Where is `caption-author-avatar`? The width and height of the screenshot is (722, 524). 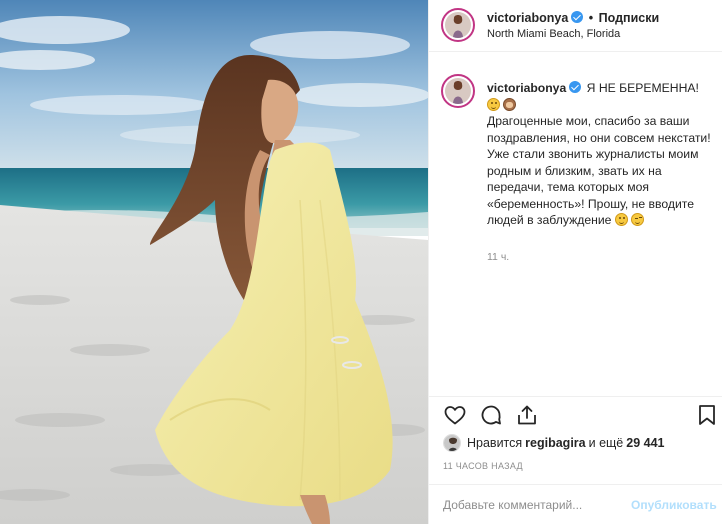 caption-author-avatar is located at coordinates (458, 91).